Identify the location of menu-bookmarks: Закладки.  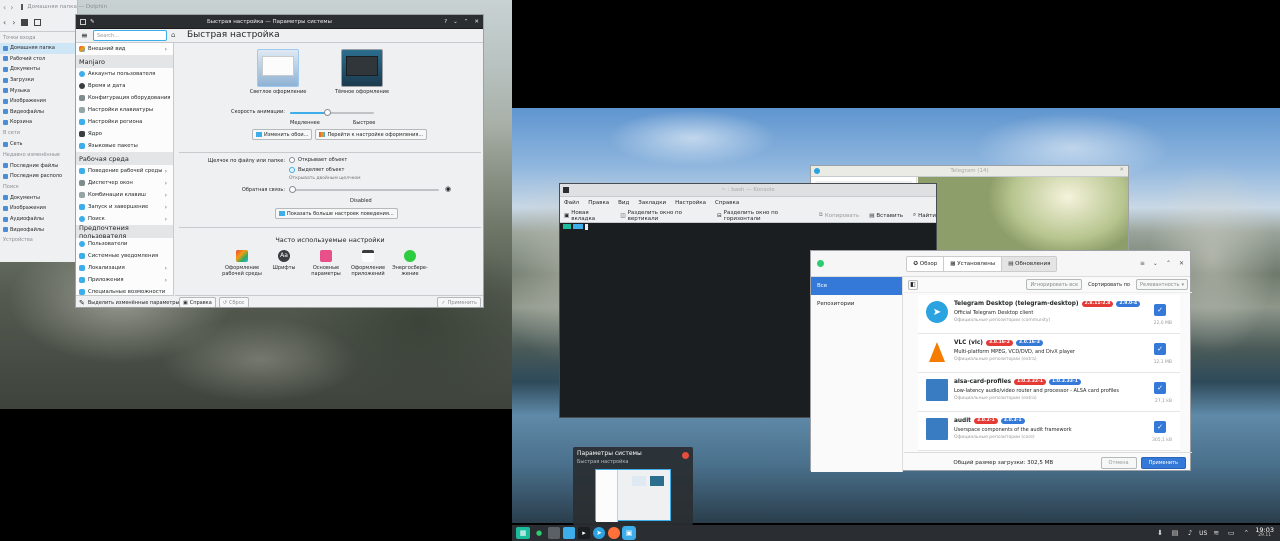
(652, 203).